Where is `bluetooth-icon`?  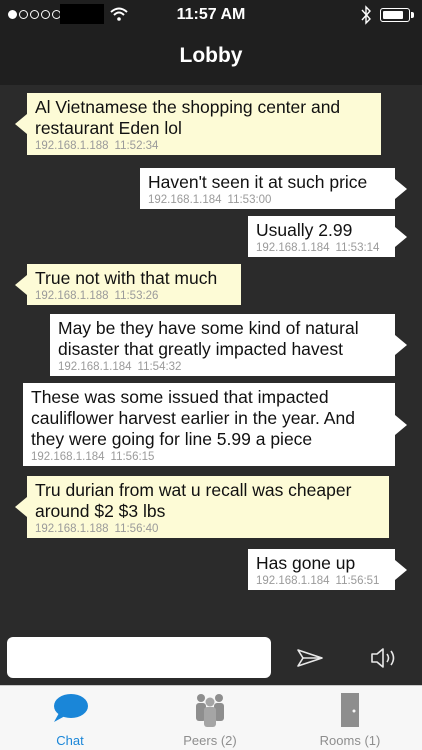 bluetooth-icon is located at coordinates (366, 15).